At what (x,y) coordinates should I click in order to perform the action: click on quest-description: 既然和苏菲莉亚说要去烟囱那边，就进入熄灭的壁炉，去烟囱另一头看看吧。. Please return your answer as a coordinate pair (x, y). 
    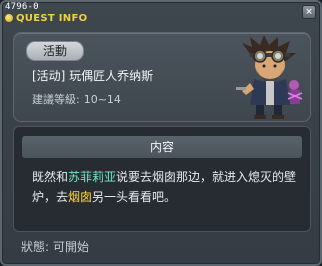
    Looking at the image, I should click on (166, 187).